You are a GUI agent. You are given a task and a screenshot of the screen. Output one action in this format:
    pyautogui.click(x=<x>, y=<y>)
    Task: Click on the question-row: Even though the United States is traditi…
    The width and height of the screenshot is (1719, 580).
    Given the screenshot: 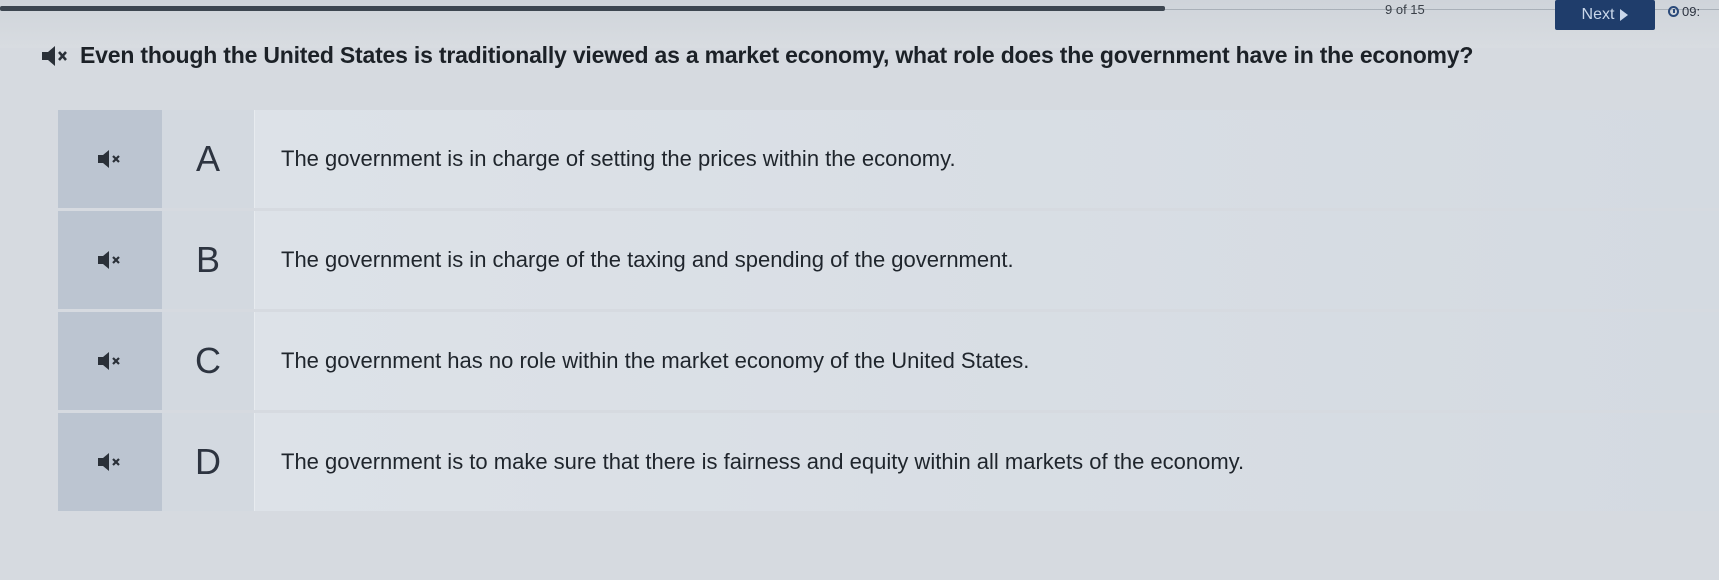 What is the action you would take?
    pyautogui.click(x=756, y=55)
    